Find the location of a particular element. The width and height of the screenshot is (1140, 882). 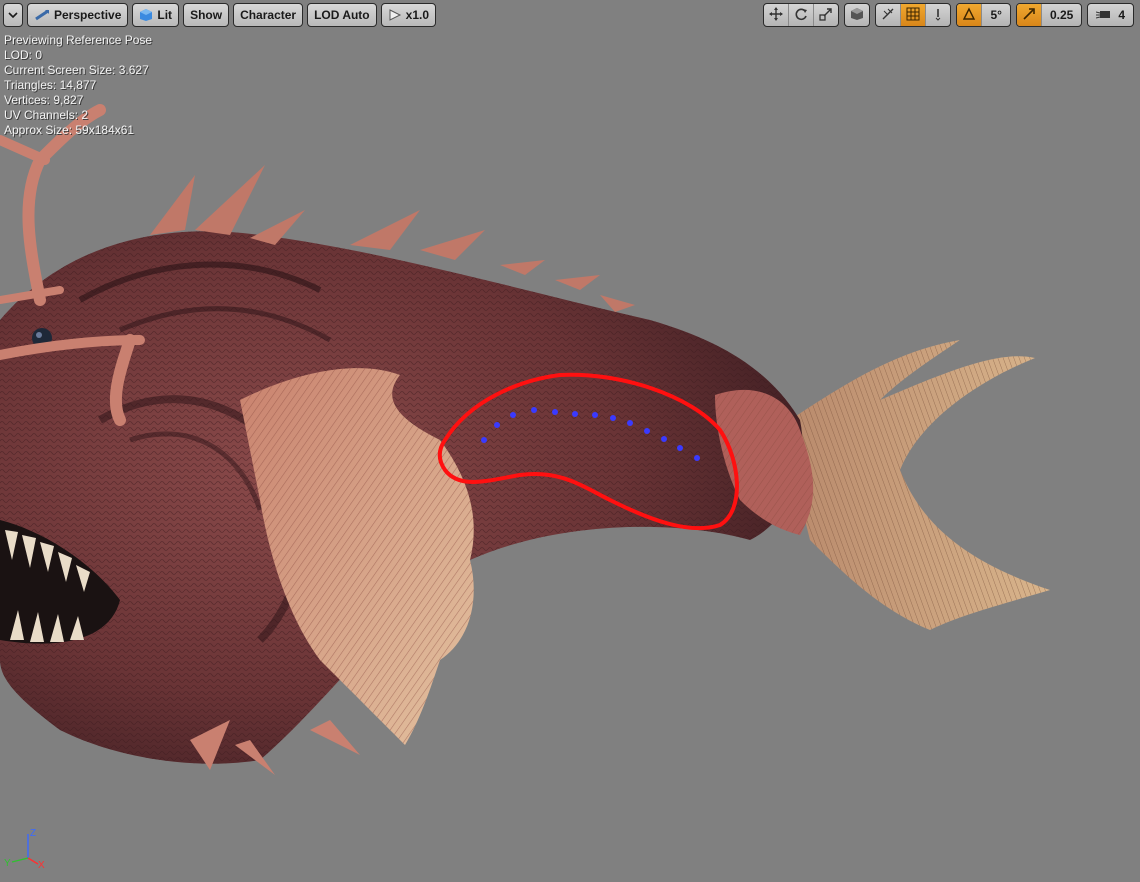

scale-mode-button is located at coordinates (826, 15).